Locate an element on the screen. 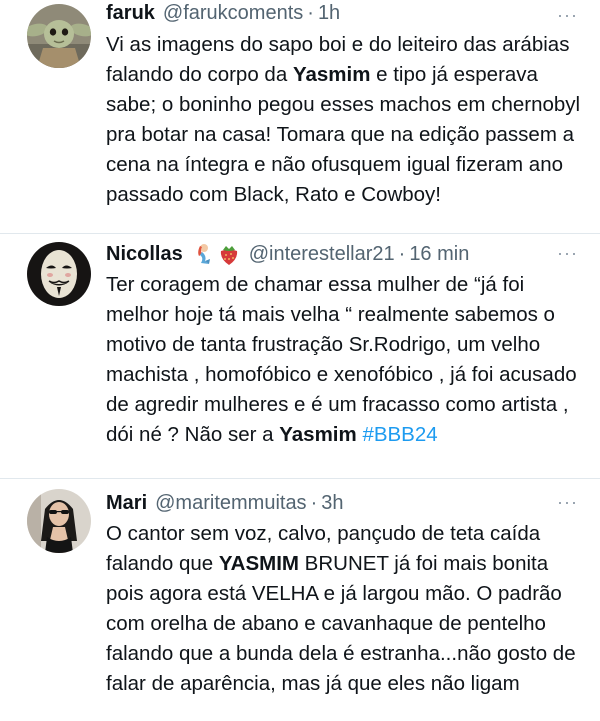  hashtag-link: #BBB24 is located at coordinates (399, 434).